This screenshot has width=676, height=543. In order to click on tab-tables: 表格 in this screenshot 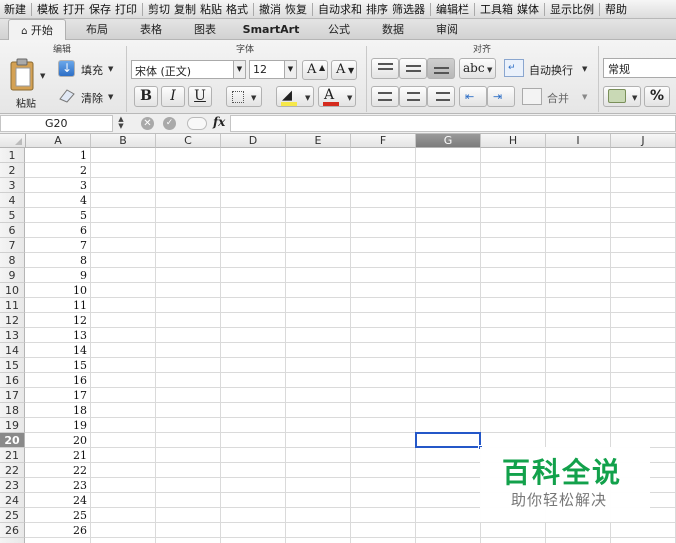, I will do `click(151, 29)`.